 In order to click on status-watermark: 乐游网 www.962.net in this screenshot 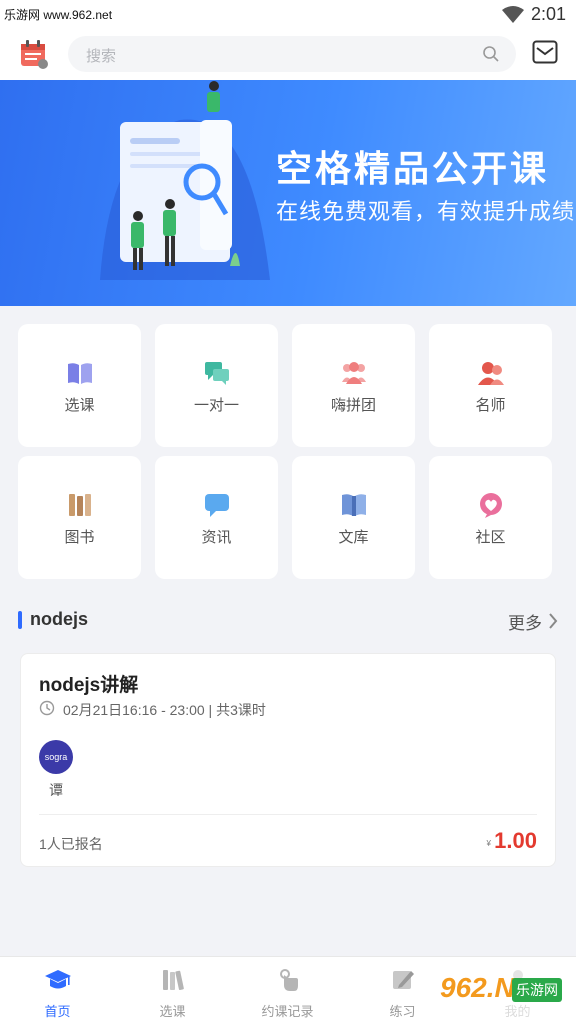, I will do `click(58, 15)`.